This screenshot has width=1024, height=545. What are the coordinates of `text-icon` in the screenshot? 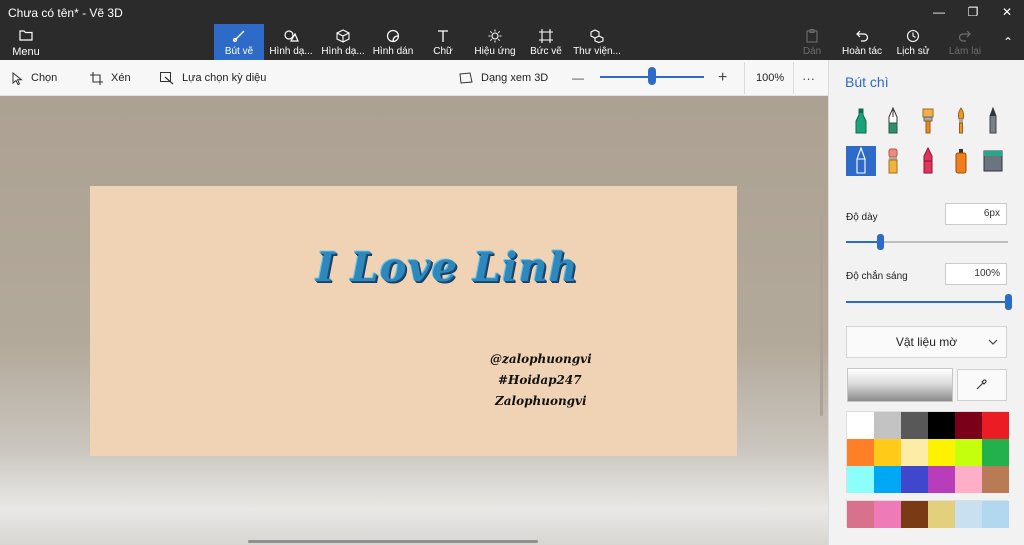 It's located at (443, 36).